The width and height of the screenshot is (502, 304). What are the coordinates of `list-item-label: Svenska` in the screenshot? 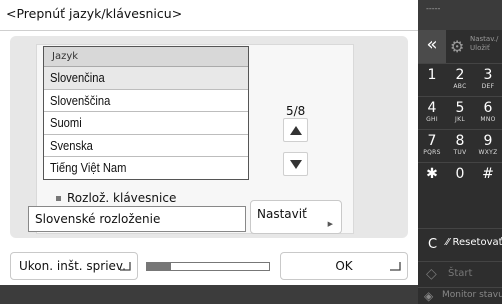 It's located at (71, 145).